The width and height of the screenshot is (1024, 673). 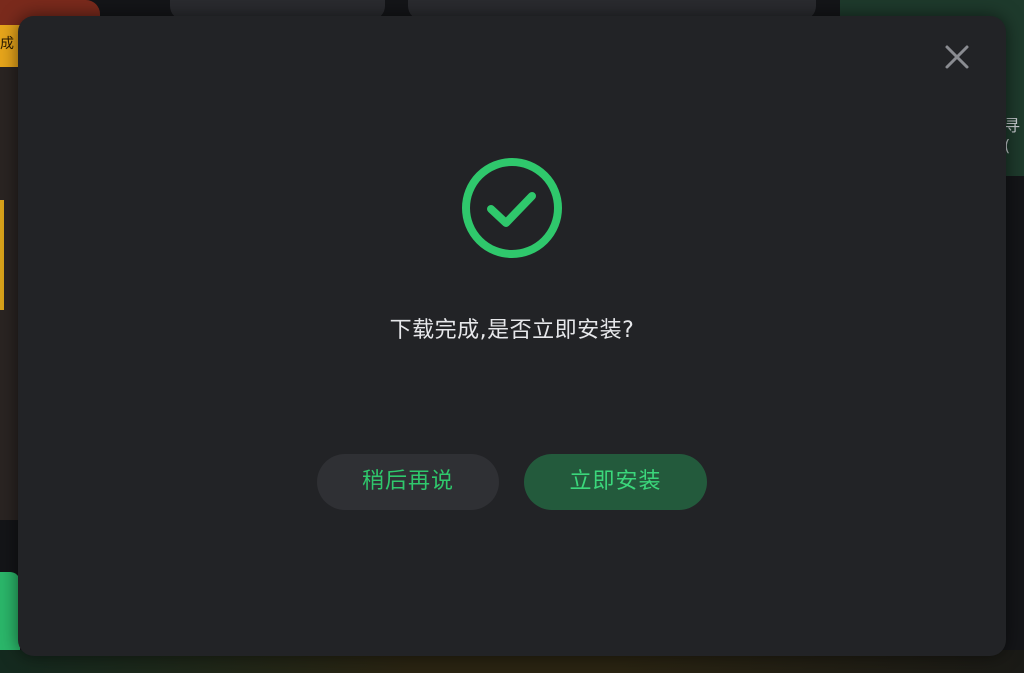 I want to click on background-right-text: 寻(, so click(x=1012, y=135).